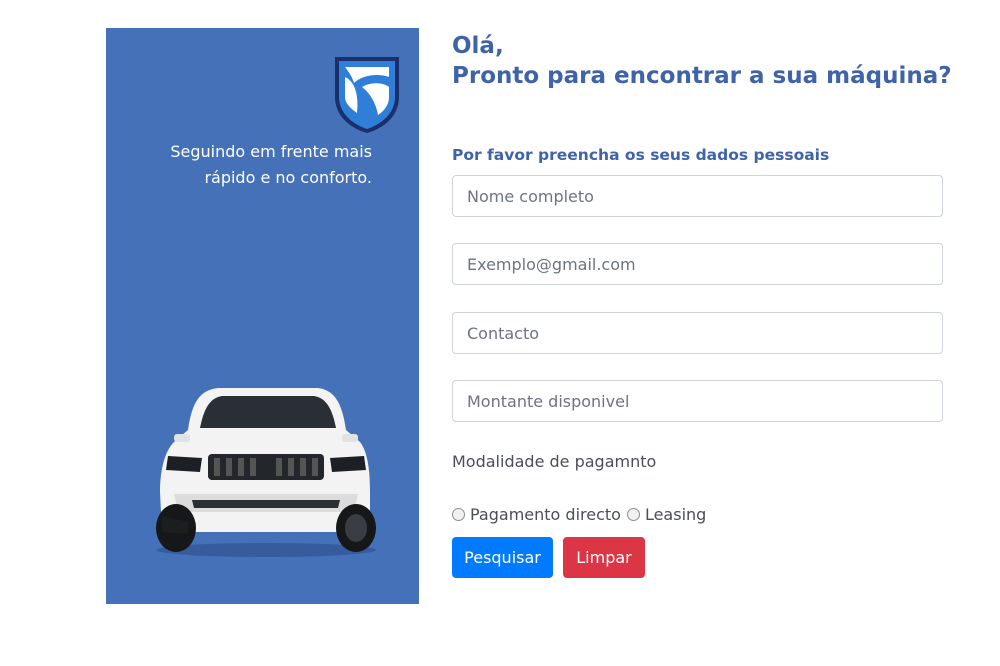 The height and width of the screenshot is (666, 1000). I want to click on greeting-line: Olá,, so click(478, 46).